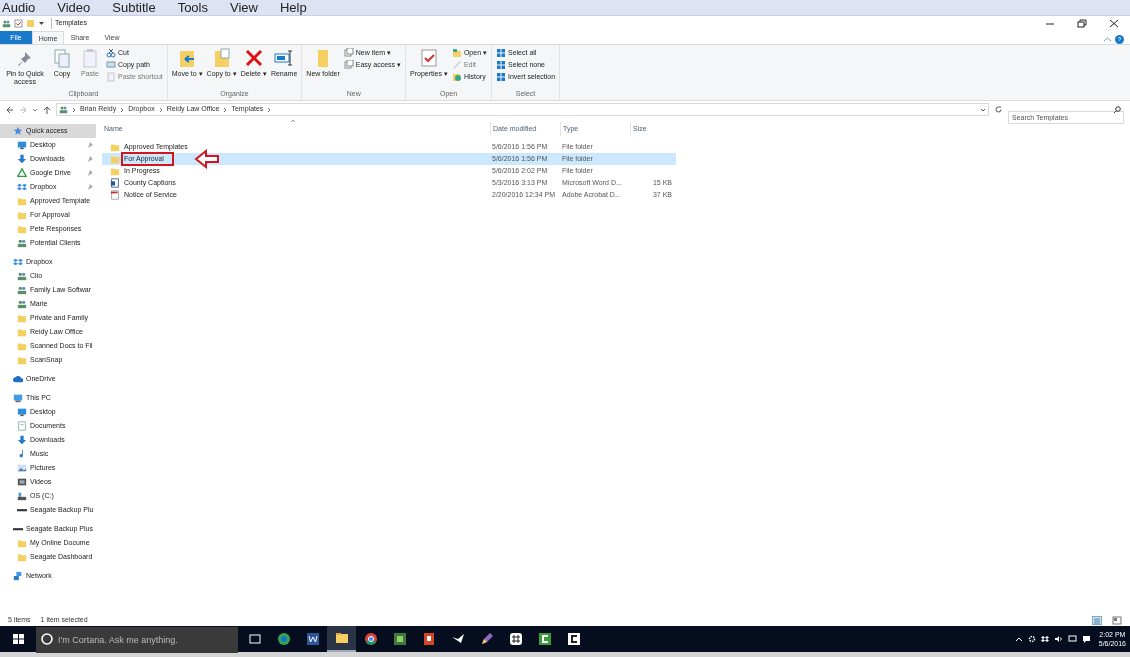 The height and width of the screenshot is (657, 1130). What do you see at coordinates (47, 109) in the screenshot?
I see `up-icon` at bounding box center [47, 109].